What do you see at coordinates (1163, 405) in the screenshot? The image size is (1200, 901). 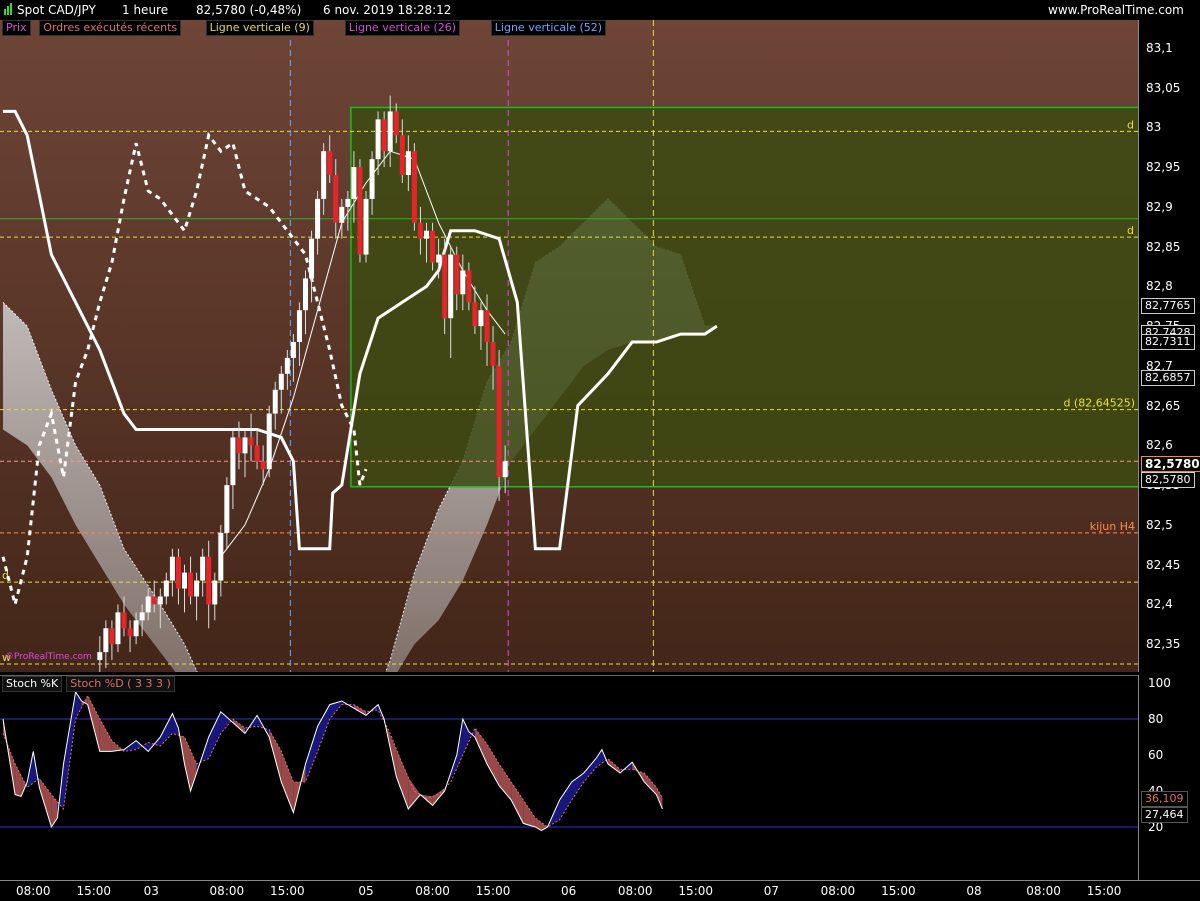 I see `price-tick: 82,65` at bounding box center [1163, 405].